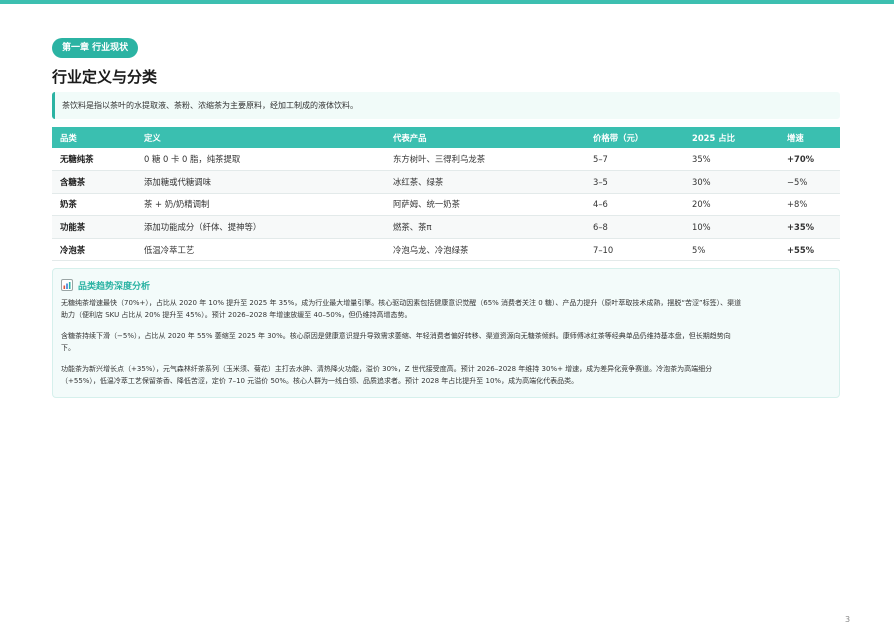 The image size is (894, 636). Describe the element at coordinates (634, 227) in the screenshot. I see `cell-price: 6–8` at that location.